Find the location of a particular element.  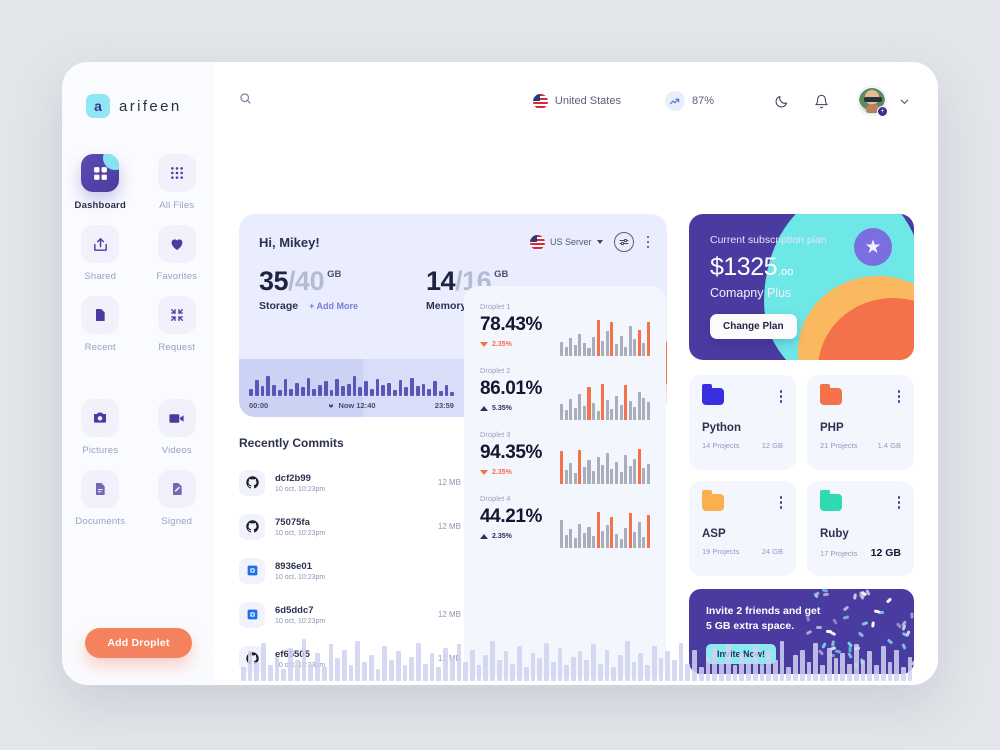

sidebar-item-all-files: All Files is located at coordinates (177, 178).